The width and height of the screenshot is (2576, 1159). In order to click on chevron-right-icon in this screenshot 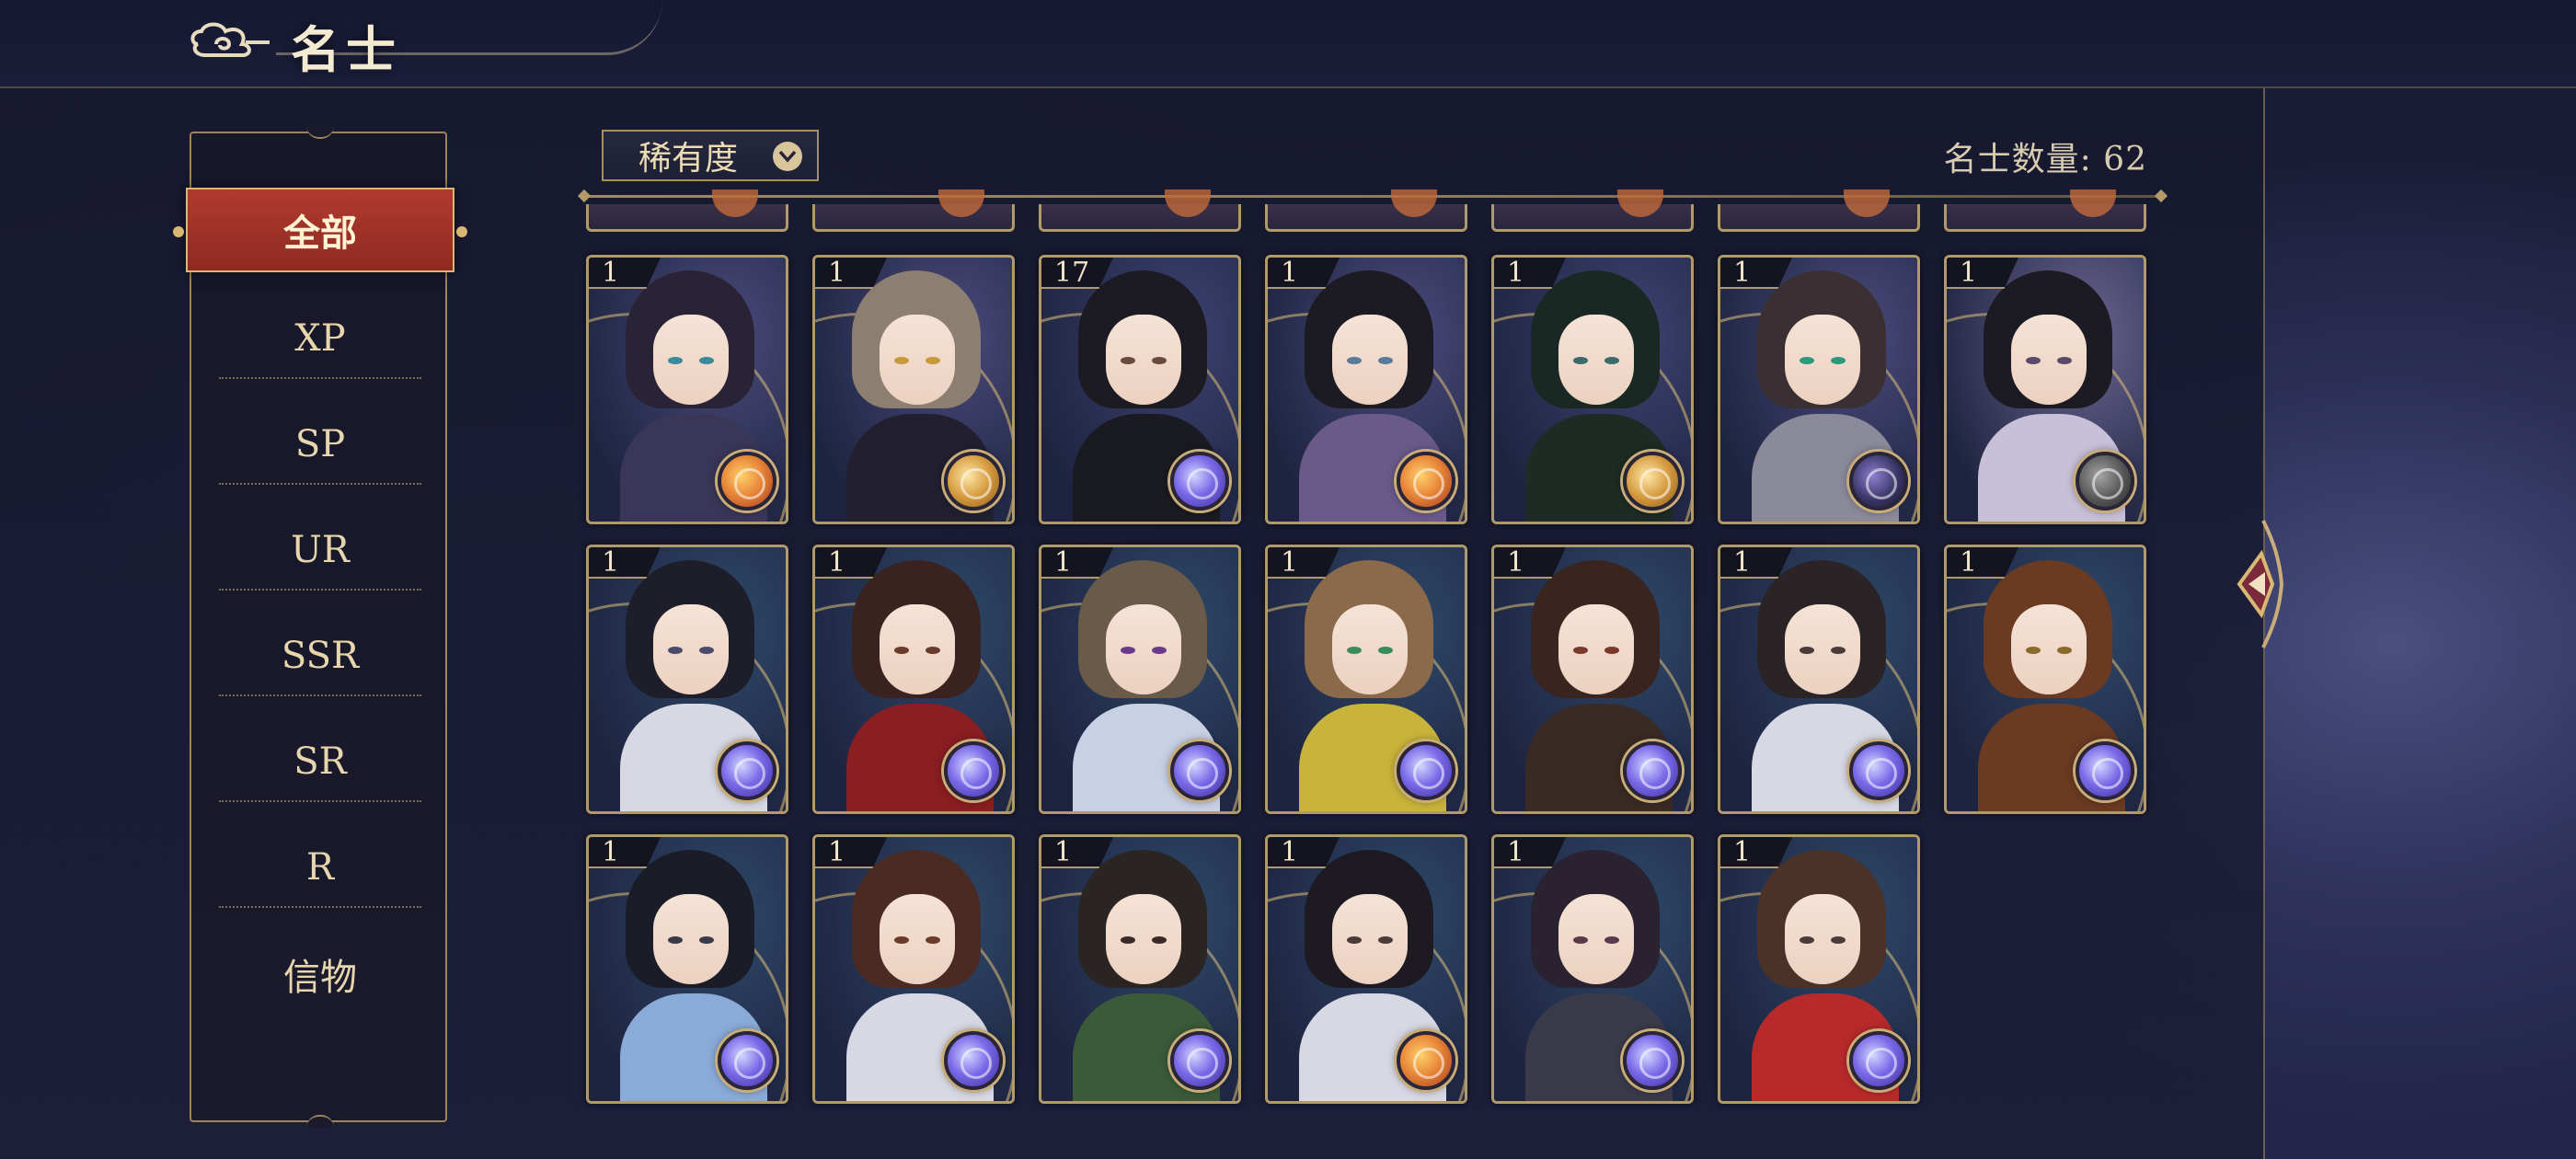, I will do `click(2254, 584)`.